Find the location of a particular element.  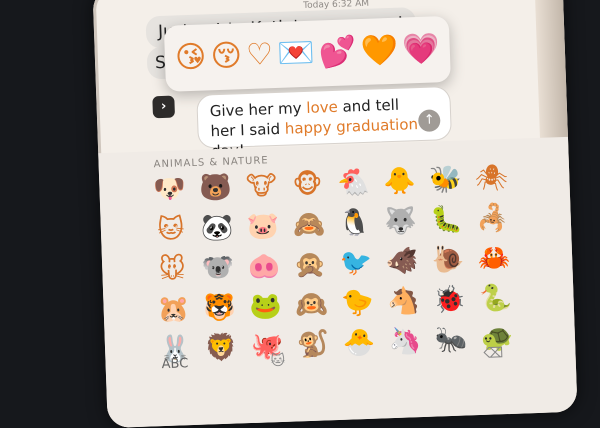

emoji-key: 🐣 is located at coordinates (358, 343).